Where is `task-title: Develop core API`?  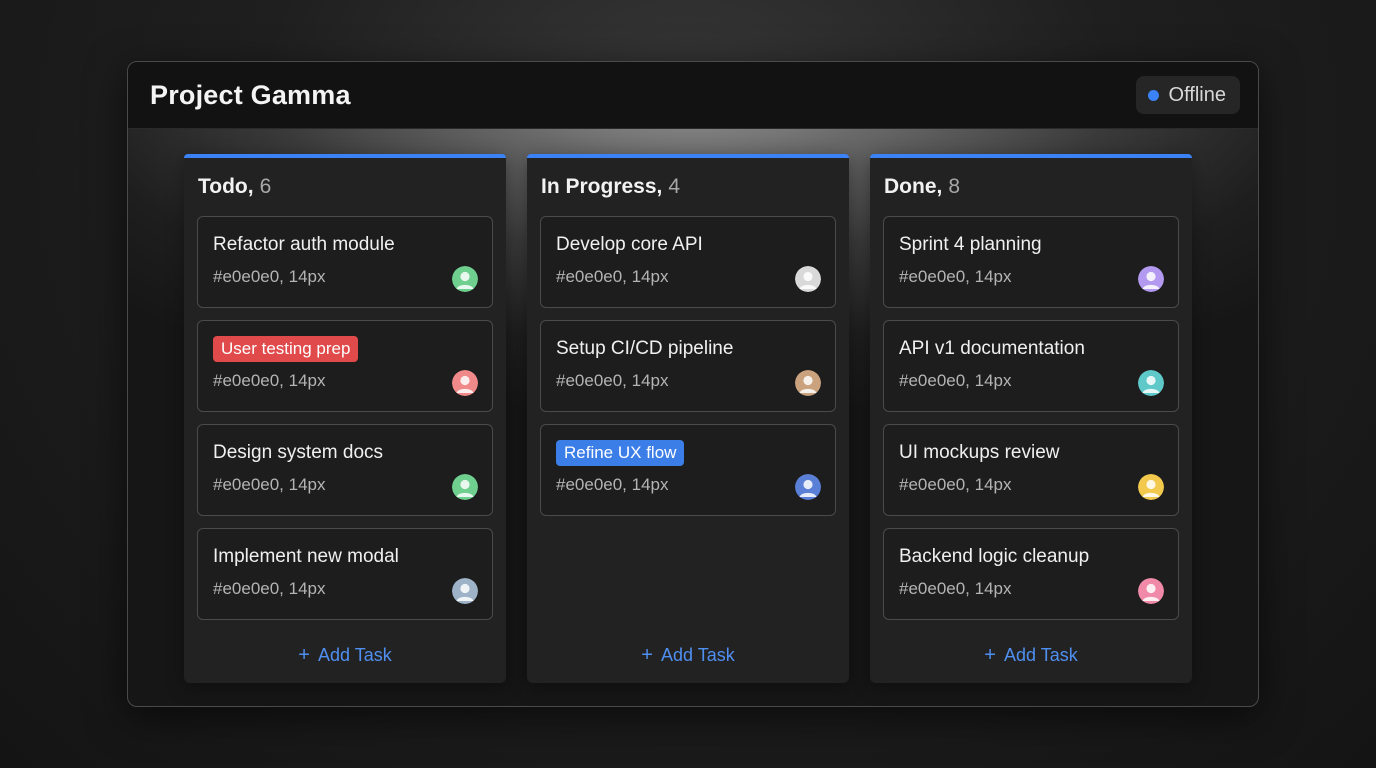 task-title: Develop core API is located at coordinates (629, 244).